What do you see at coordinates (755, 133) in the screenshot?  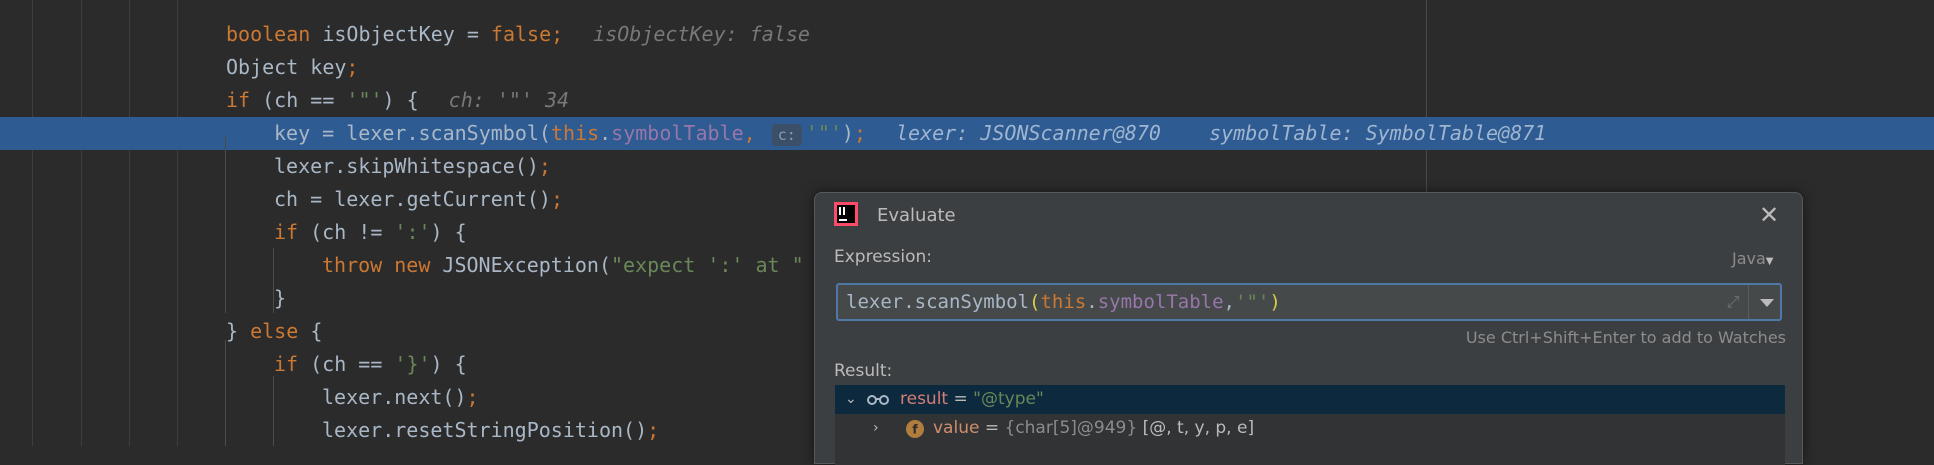 I see `code-token: ,` at bounding box center [755, 133].